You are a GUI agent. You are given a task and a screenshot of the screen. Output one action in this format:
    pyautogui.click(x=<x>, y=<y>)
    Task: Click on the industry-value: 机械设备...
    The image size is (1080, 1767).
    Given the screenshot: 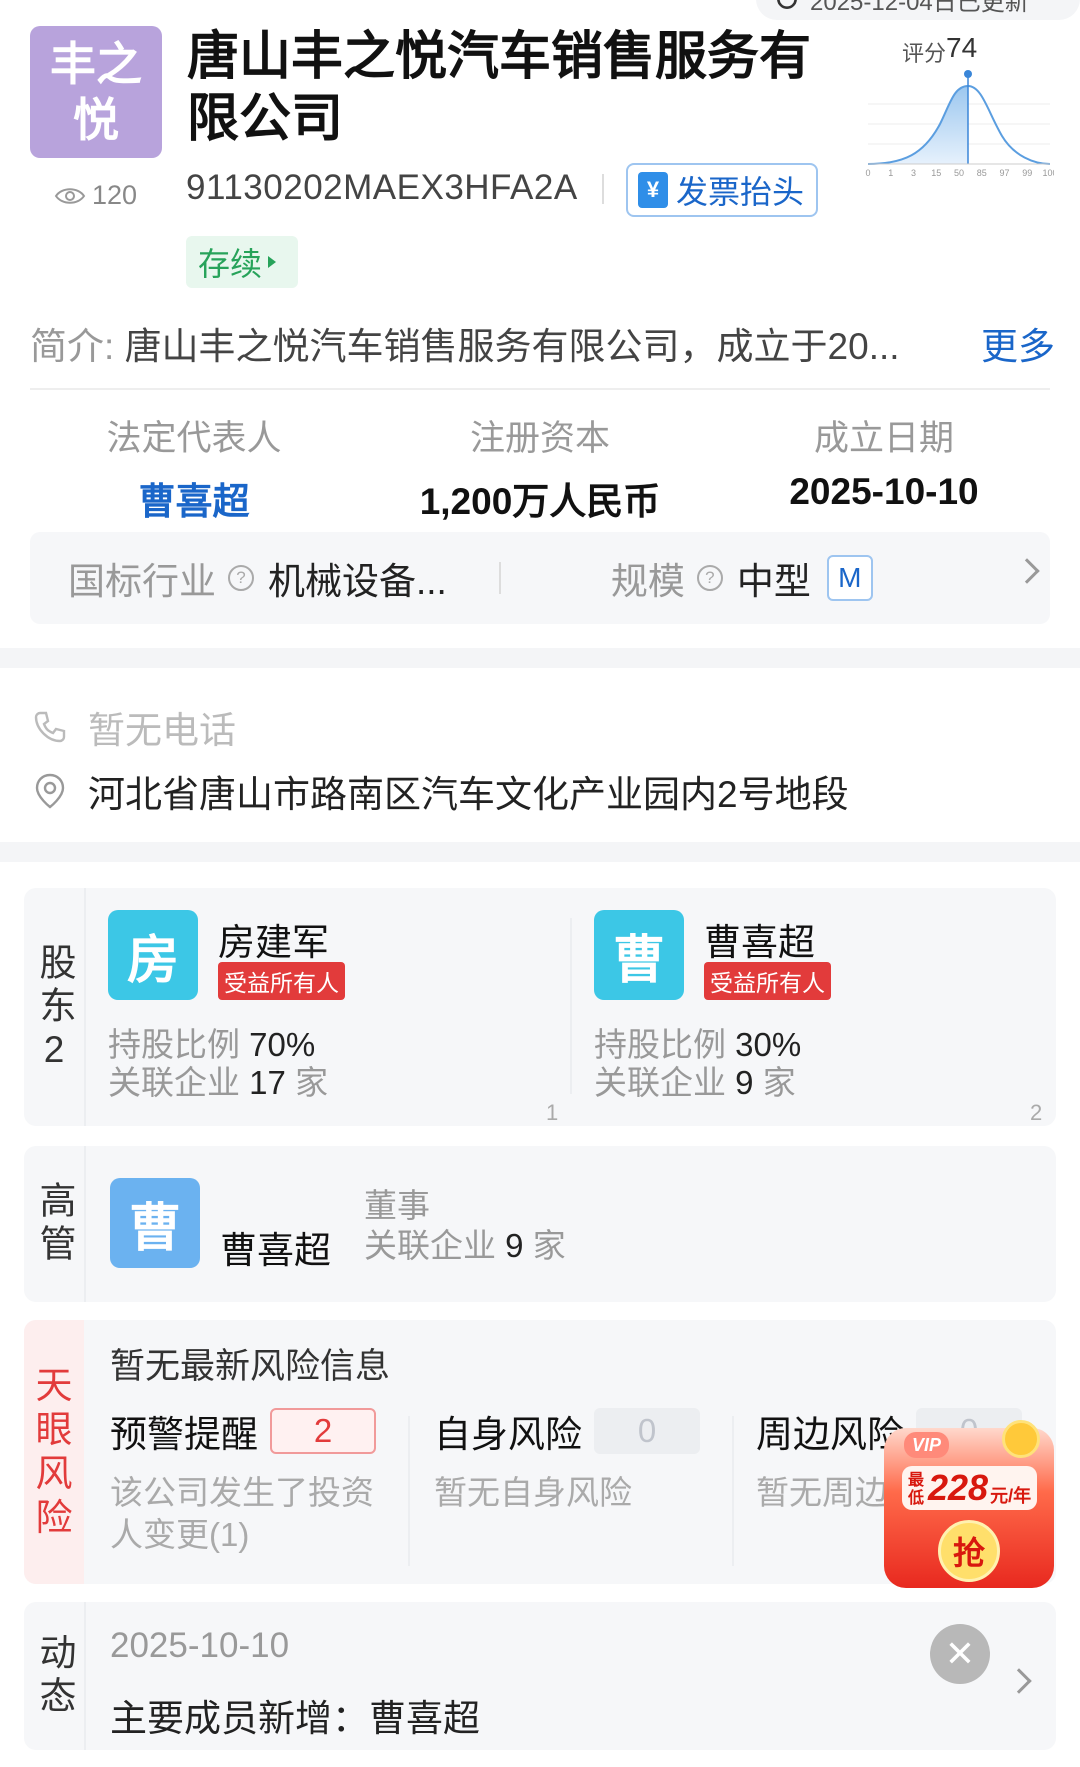 What is the action you would take?
    pyautogui.click(x=357, y=581)
    